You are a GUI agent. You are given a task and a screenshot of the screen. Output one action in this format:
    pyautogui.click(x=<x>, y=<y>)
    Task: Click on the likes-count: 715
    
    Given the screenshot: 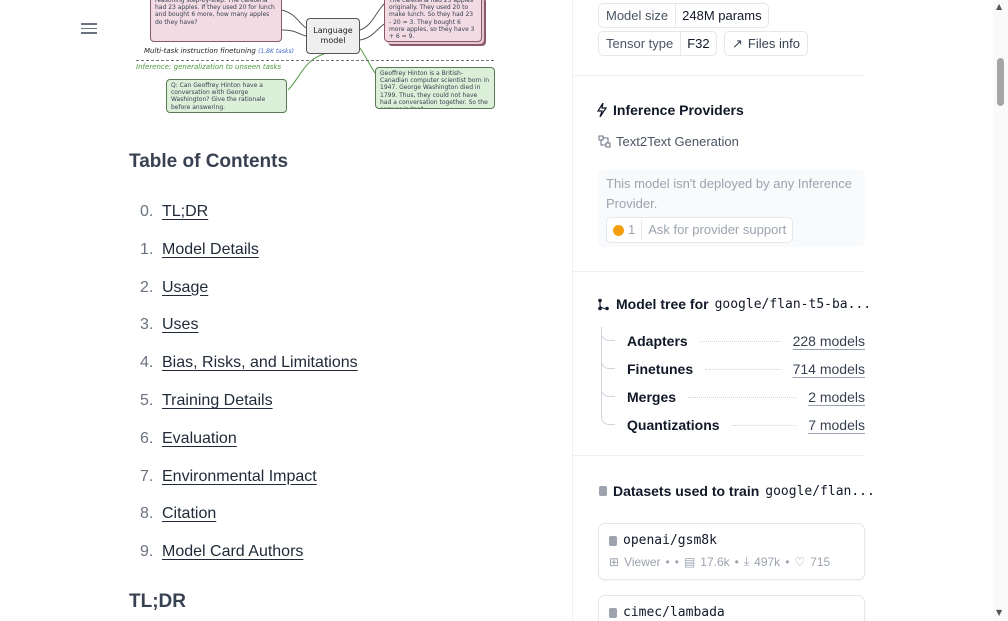 What is the action you would take?
    pyautogui.click(x=820, y=561)
    